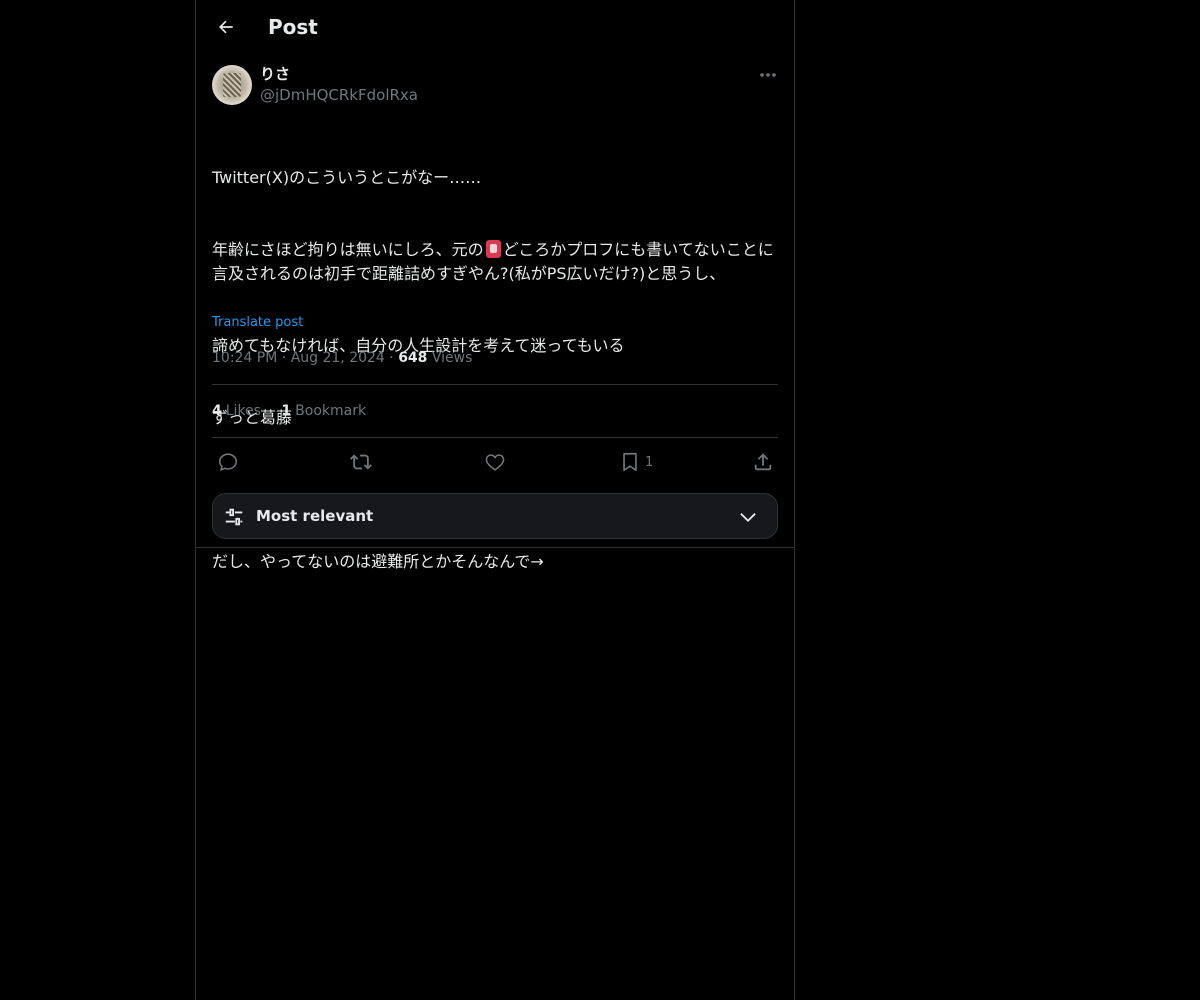 The image size is (1200, 1000). Describe the element at coordinates (630, 462) in the screenshot. I see `bookmark-icon` at that location.